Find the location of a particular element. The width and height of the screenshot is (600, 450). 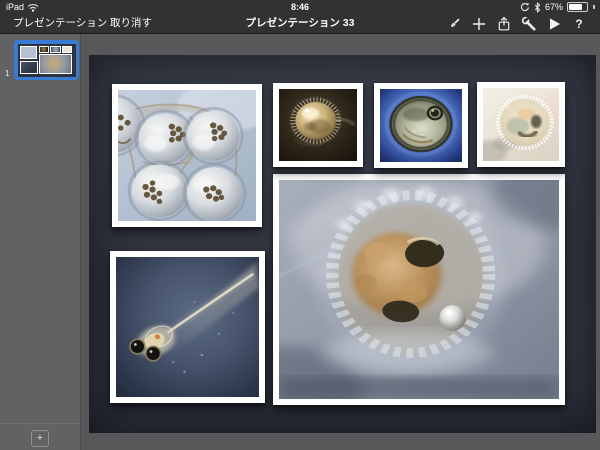

add-icon is located at coordinates (479, 23).